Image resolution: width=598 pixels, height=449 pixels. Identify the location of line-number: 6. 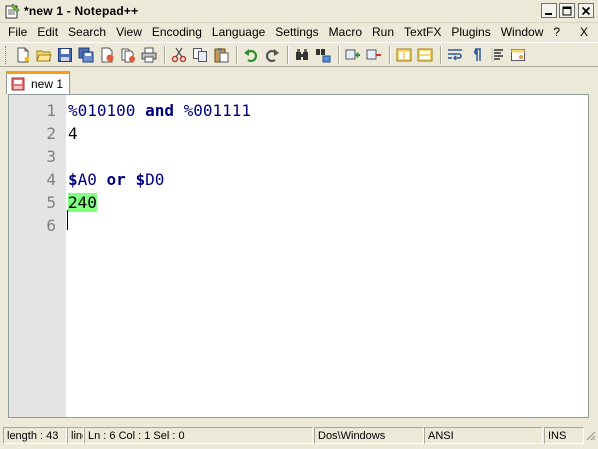
(51, 225).